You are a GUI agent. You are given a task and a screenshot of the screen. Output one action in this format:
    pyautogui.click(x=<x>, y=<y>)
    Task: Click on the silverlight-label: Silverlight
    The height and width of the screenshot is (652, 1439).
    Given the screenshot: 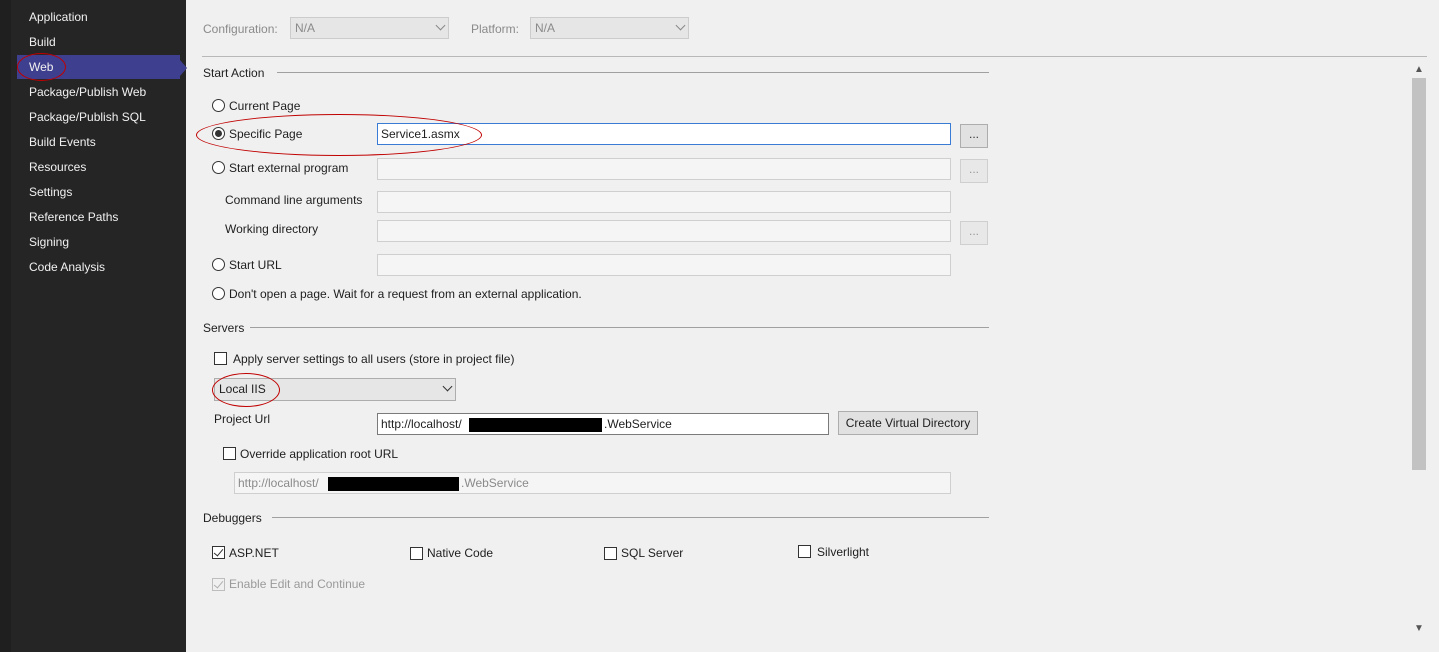 What is the action you would take?
    pyautogui.click(x=843, y=552)
    